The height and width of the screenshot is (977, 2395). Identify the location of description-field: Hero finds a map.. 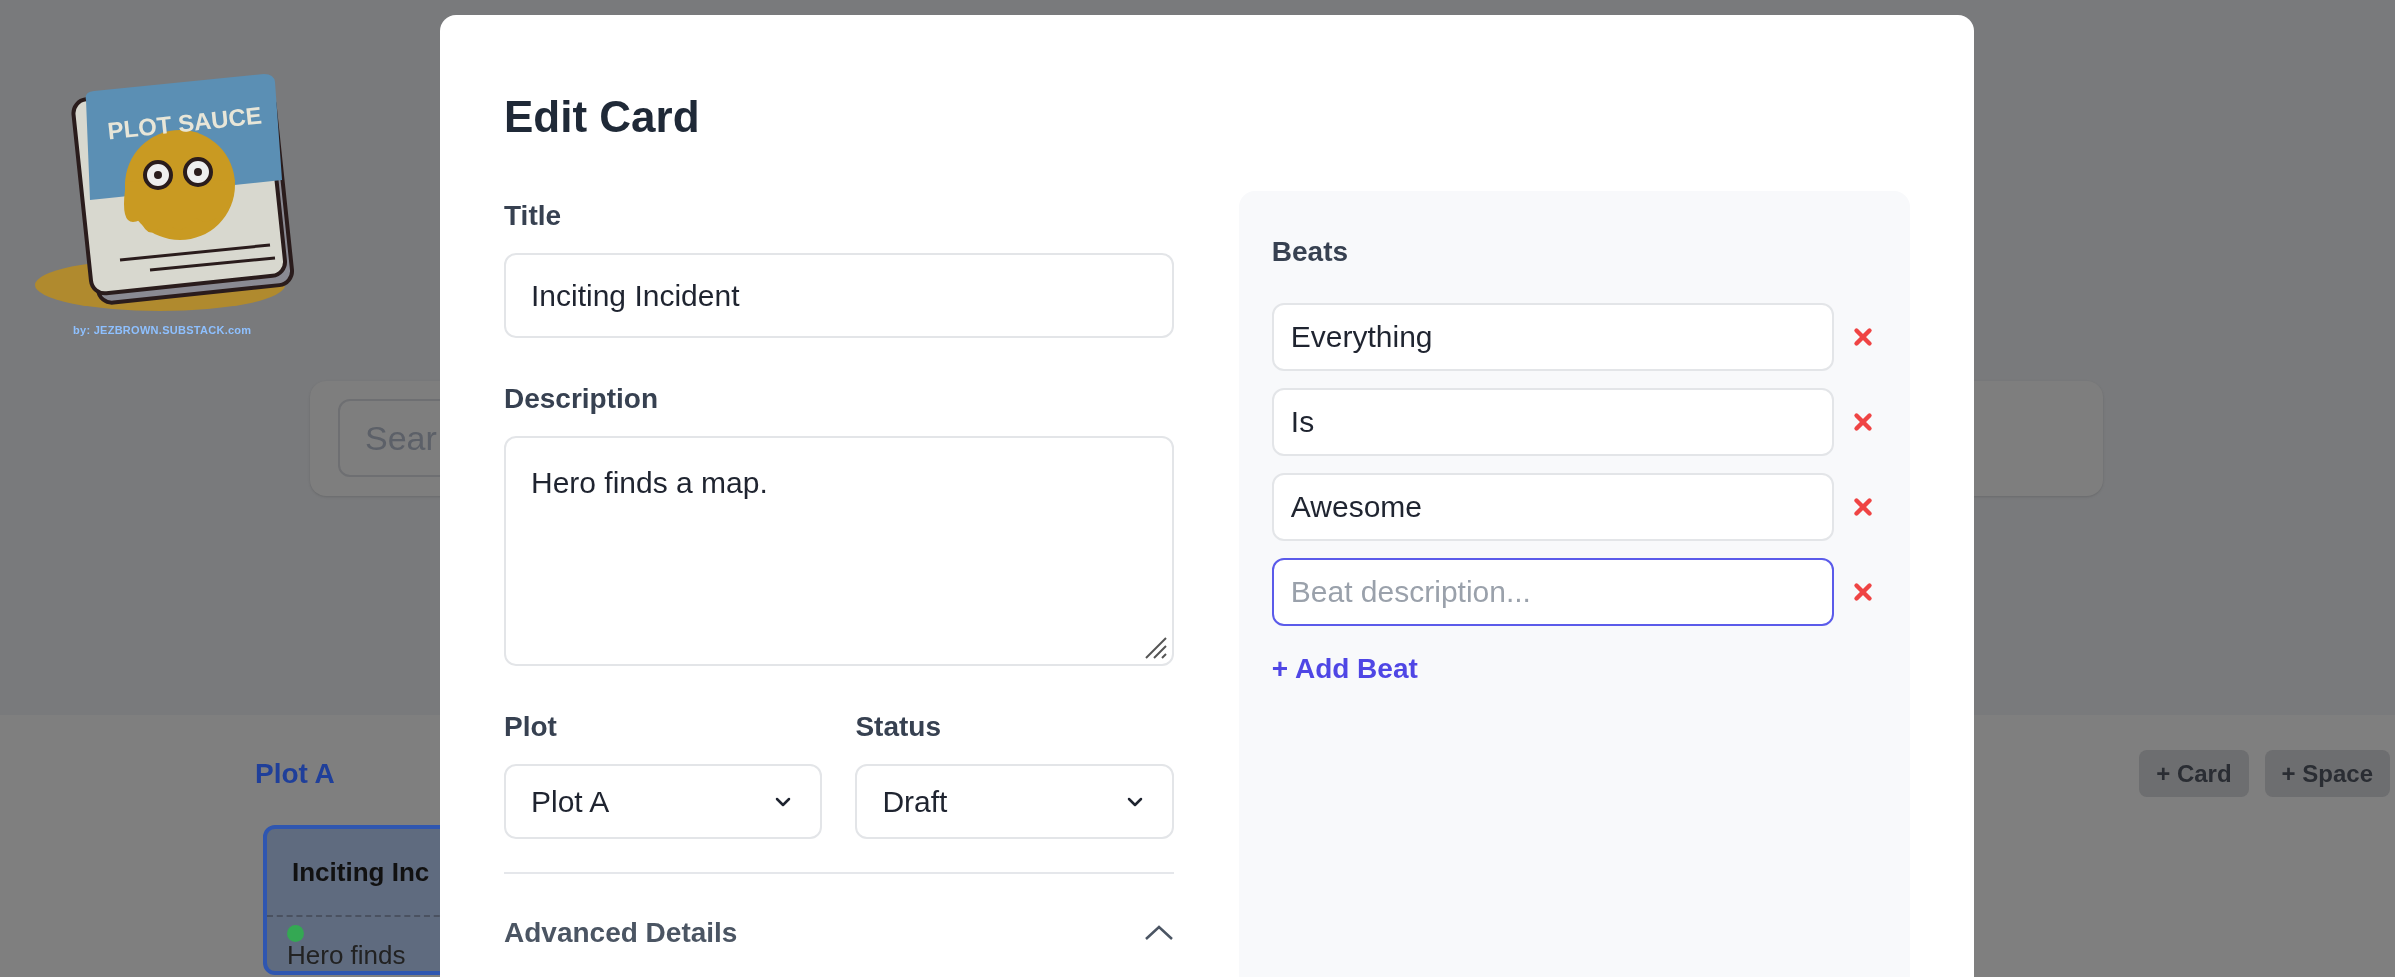
(839, 551).